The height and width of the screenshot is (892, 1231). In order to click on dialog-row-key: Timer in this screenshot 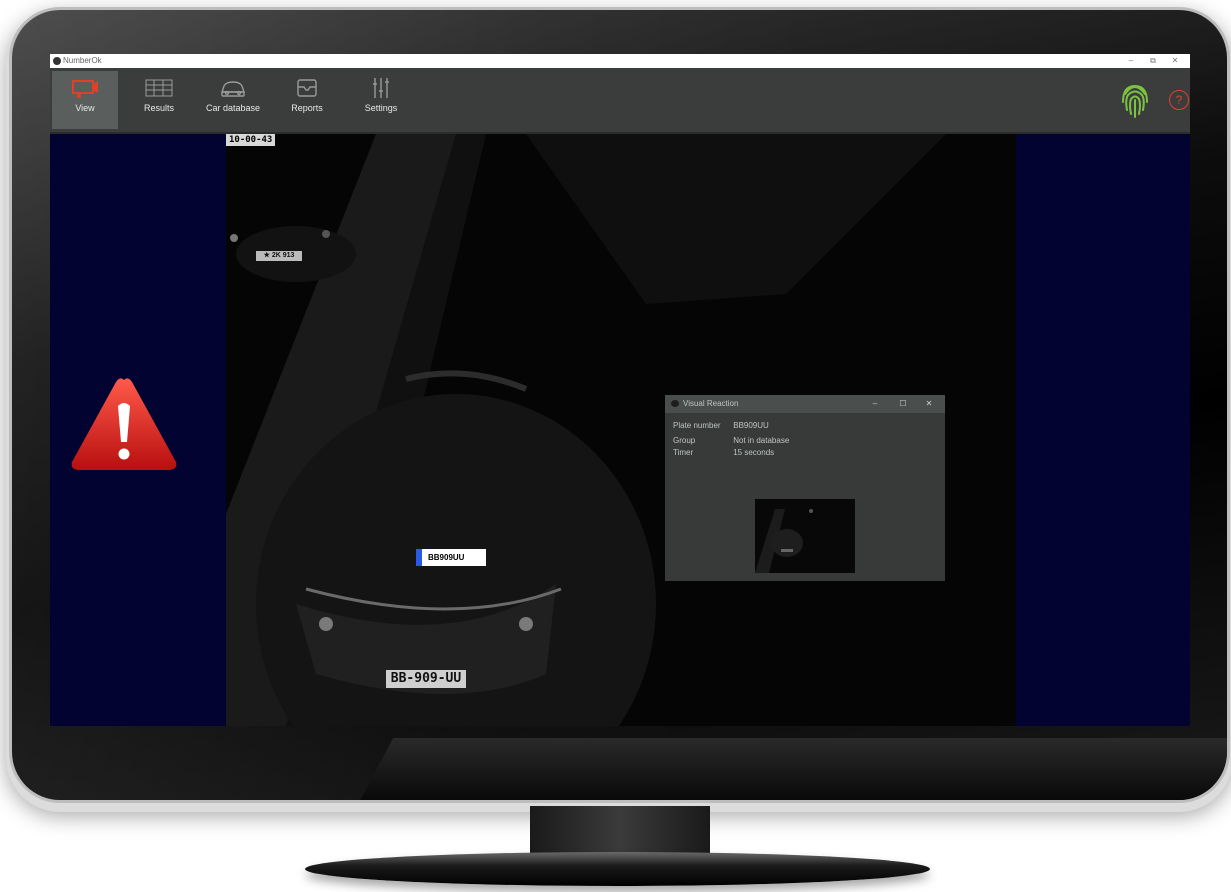, I will do `click(683, 452)`.